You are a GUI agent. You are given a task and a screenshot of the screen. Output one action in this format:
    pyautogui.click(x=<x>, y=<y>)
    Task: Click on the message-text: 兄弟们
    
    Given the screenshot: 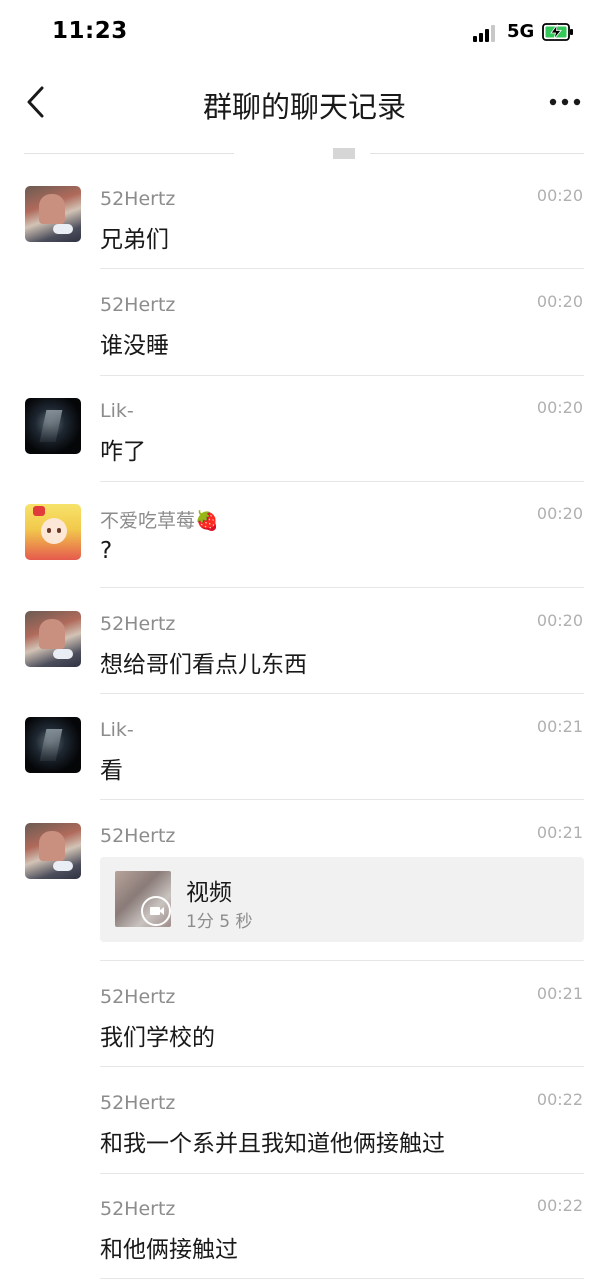 What is the action you would take?
    pyautogui.click(x=134, y=240)
    